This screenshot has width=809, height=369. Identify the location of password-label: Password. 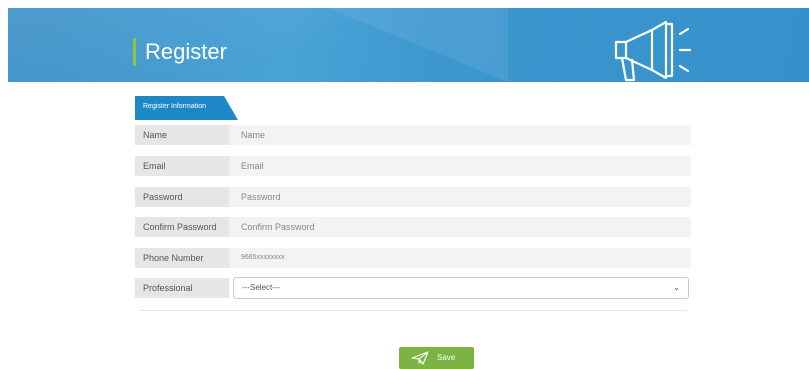
(182, 197).